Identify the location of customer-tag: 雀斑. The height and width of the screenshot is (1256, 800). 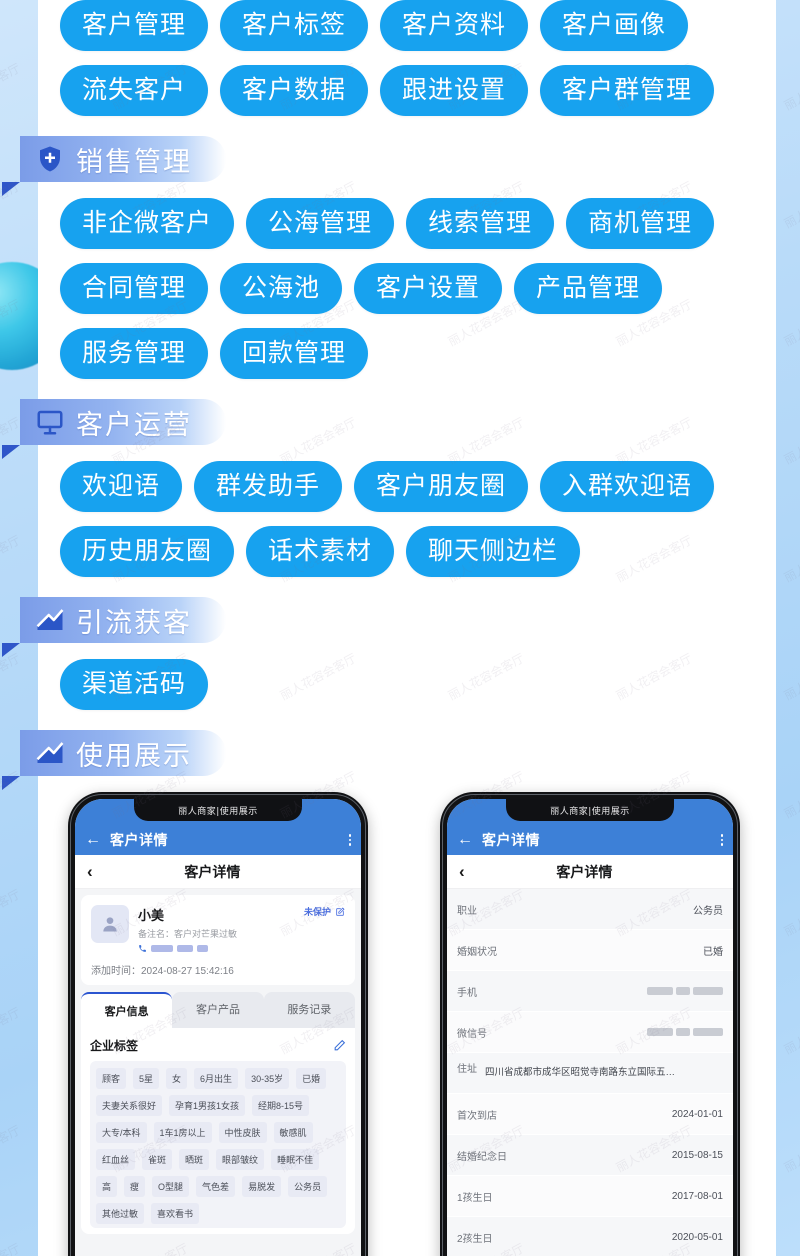
(157, 1159).